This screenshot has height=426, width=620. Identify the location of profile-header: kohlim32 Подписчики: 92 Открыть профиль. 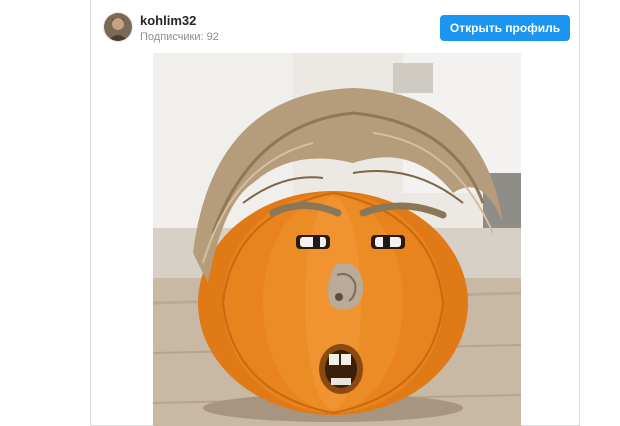
(335, 26).